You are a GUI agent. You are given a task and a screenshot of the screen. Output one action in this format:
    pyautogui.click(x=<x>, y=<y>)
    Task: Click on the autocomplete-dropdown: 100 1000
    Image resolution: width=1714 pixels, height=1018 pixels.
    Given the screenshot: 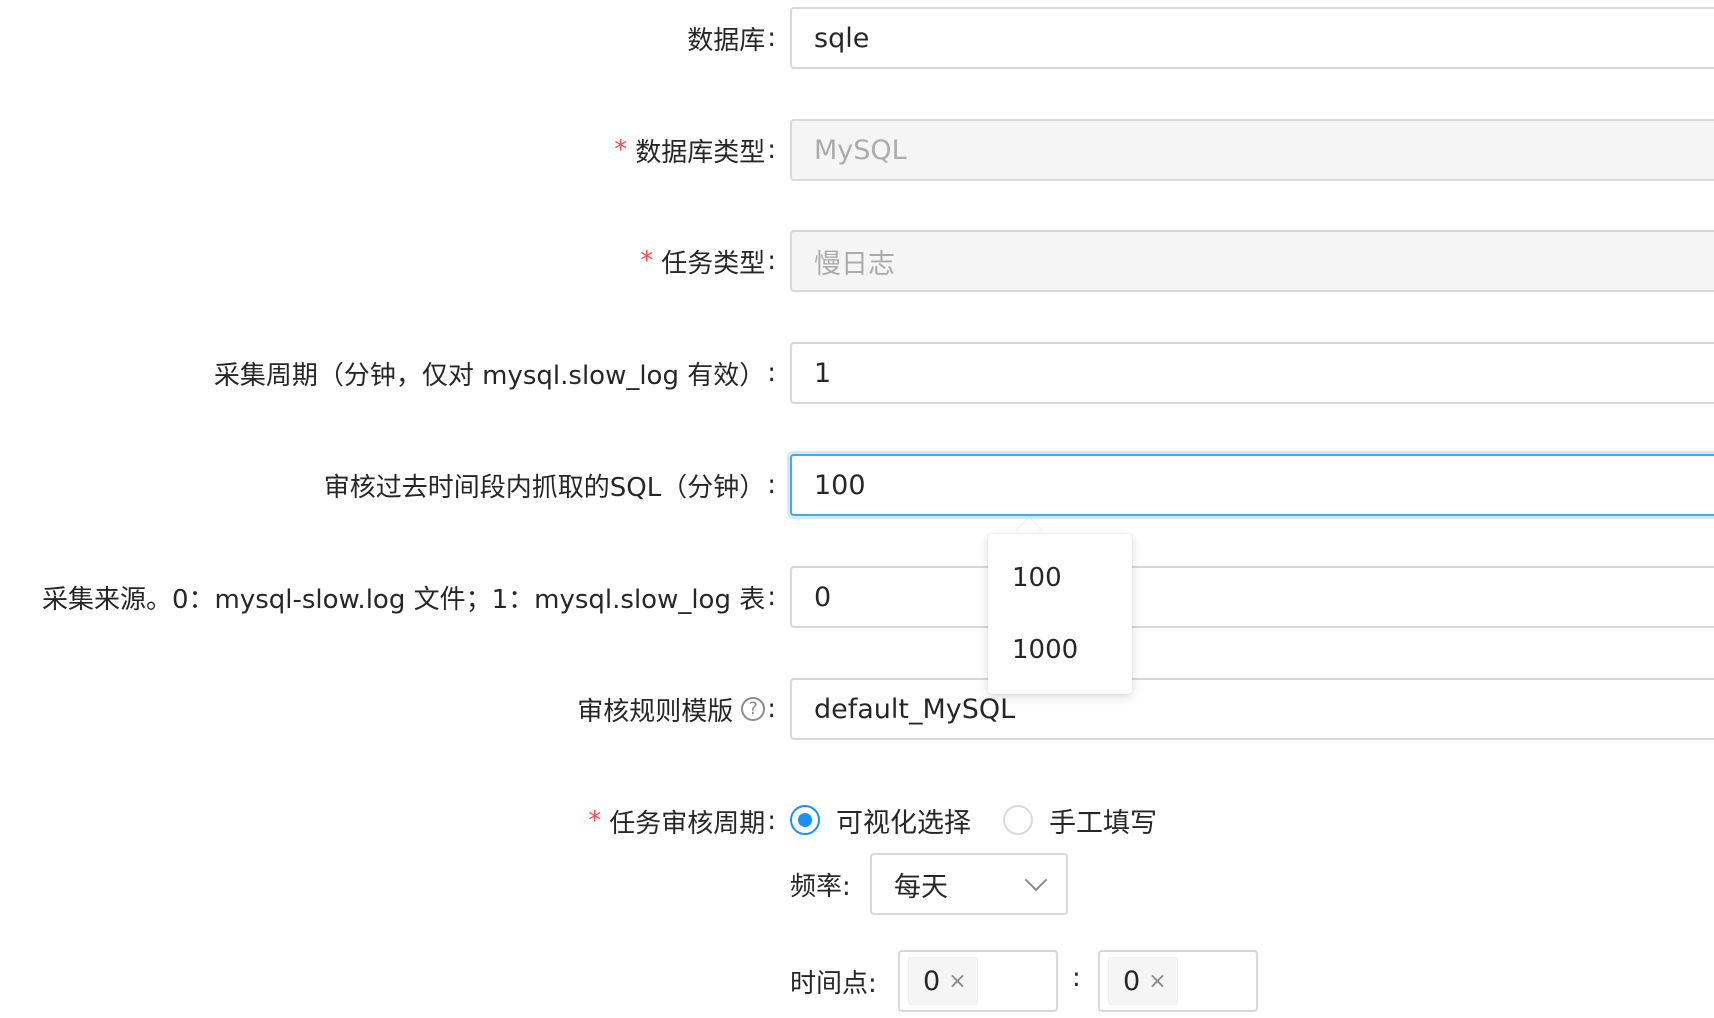 What is the action you would take?
    pyautogui.click(x=1060, y=614)
    